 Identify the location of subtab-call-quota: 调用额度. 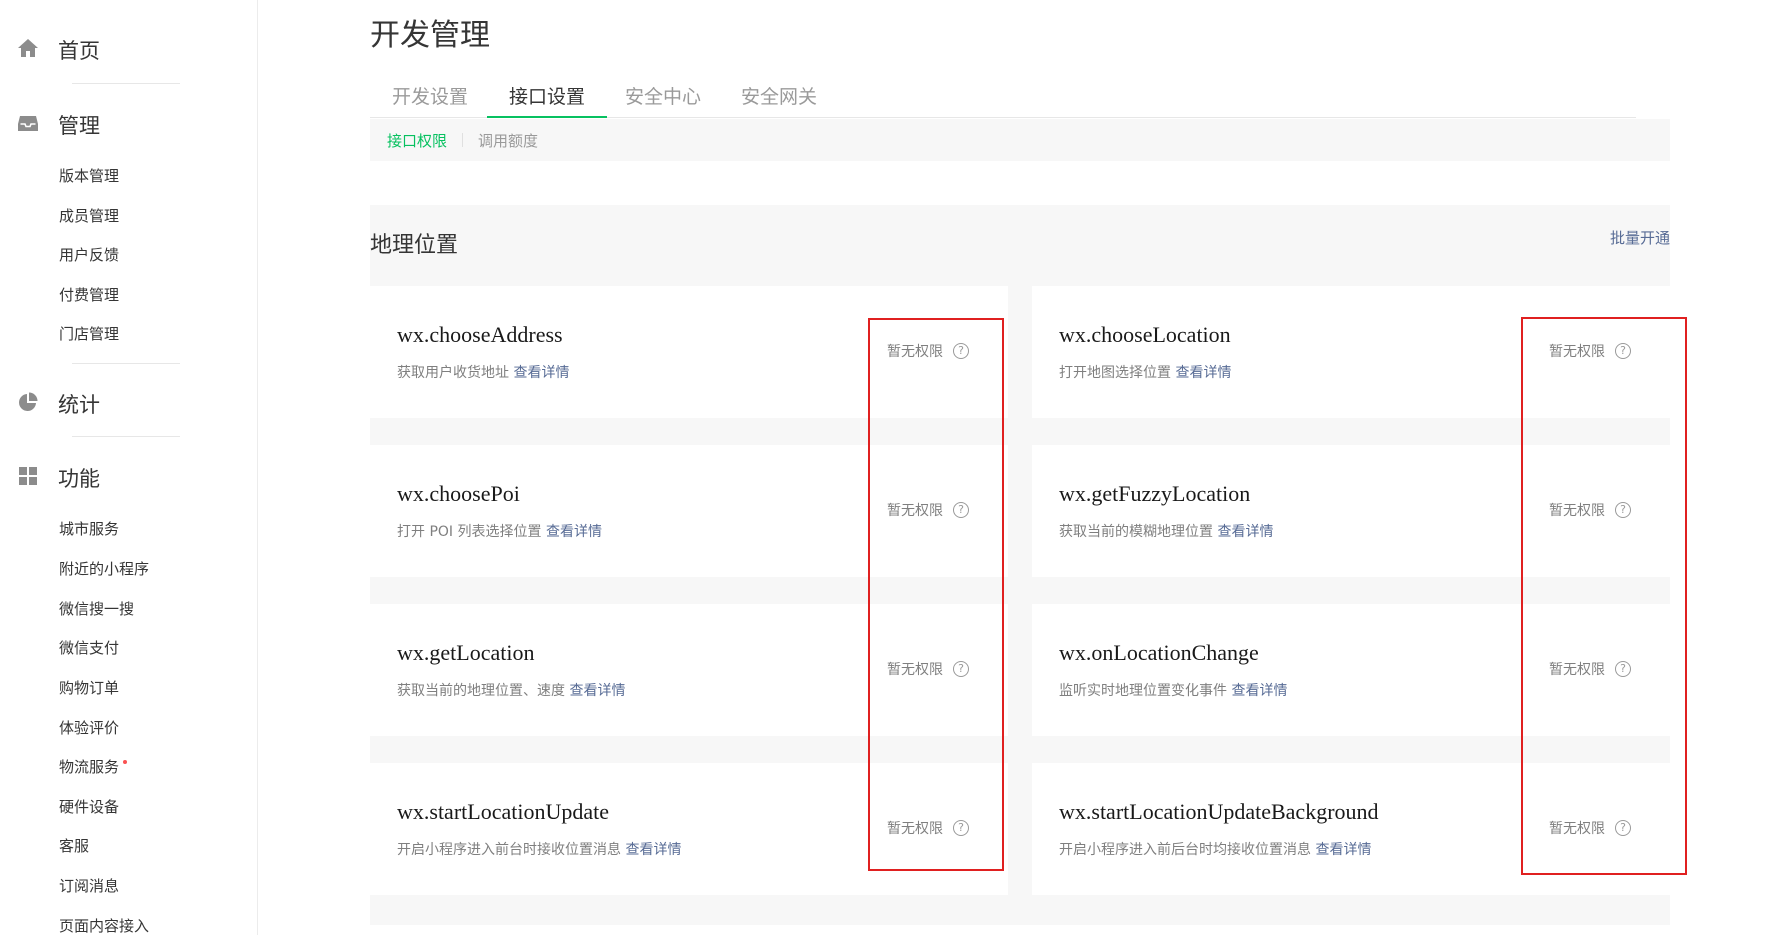
(508, 140).